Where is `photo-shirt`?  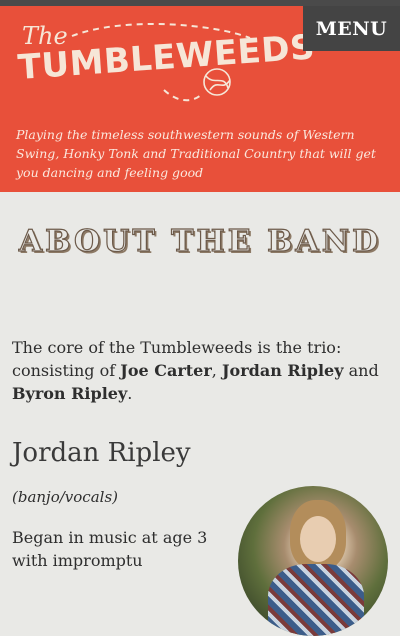 photo-shirt is located at coordinates (316, 600).